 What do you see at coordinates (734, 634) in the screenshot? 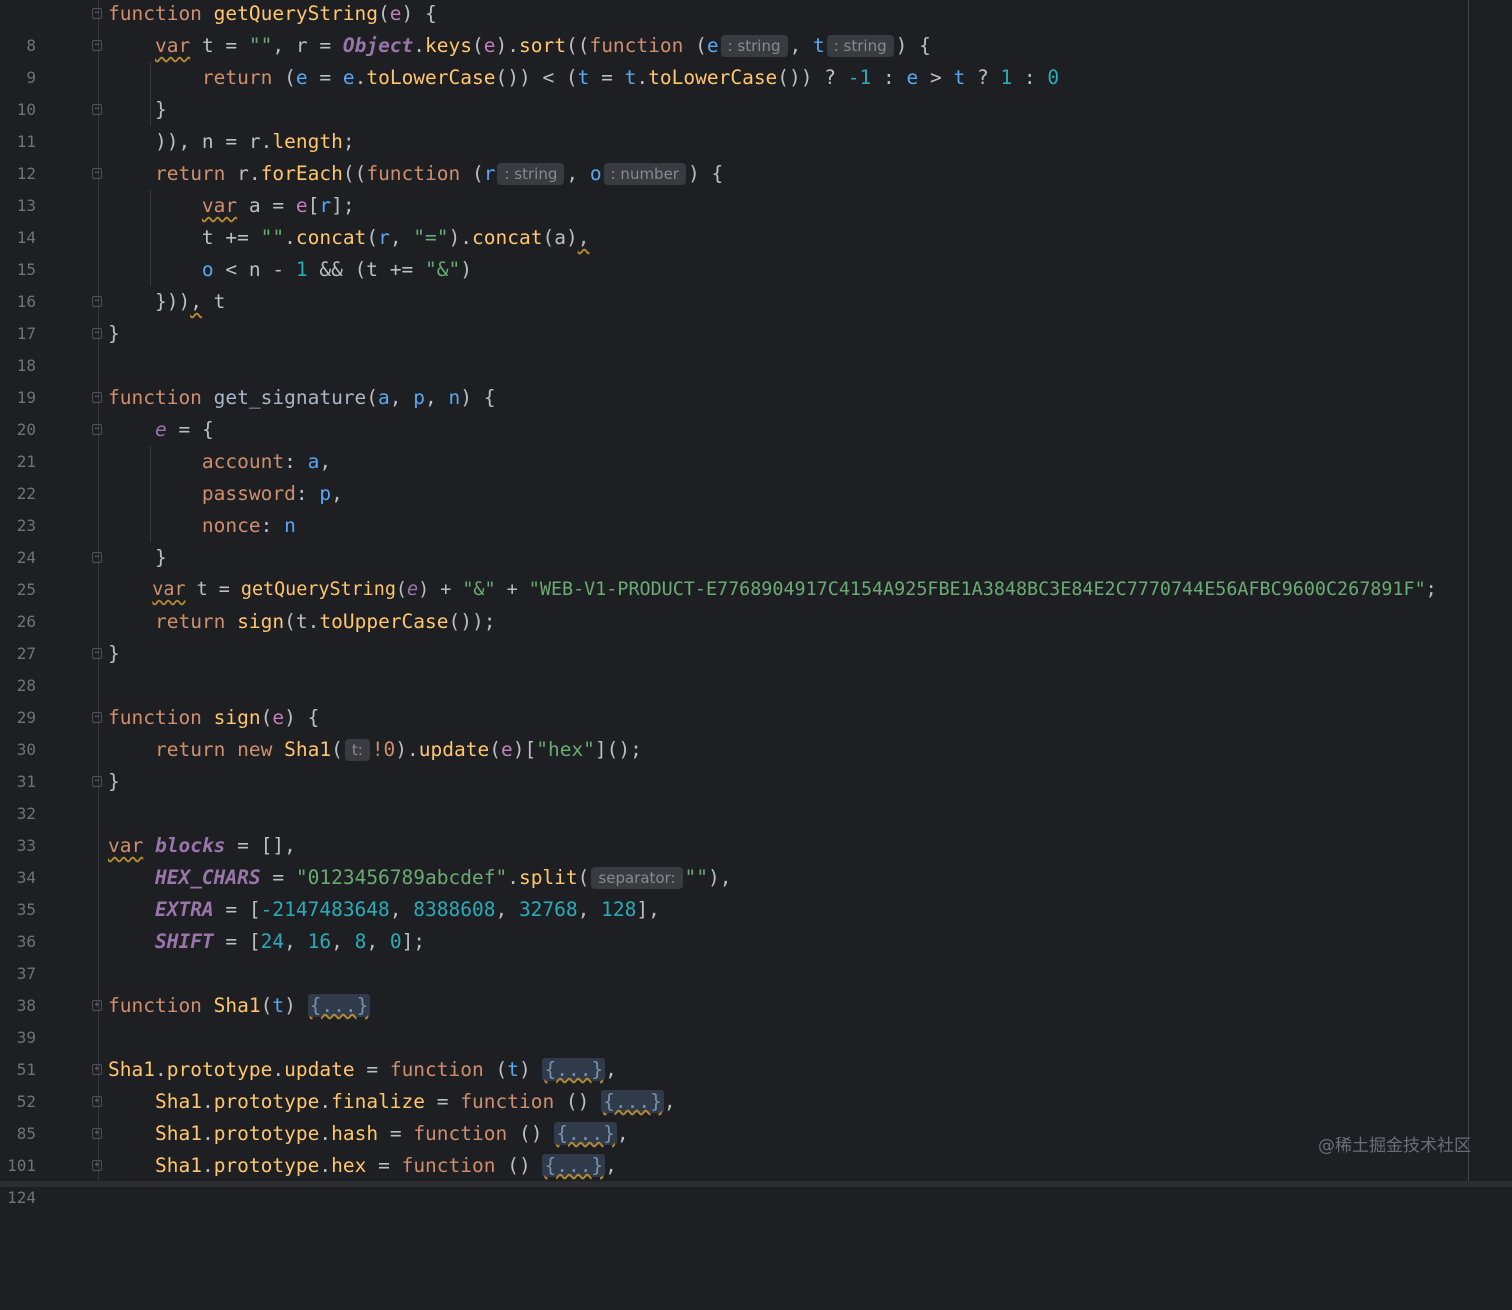
I see `code-line: 27 return sign(t.toUpperCase());` at bounding box center [734, 634].